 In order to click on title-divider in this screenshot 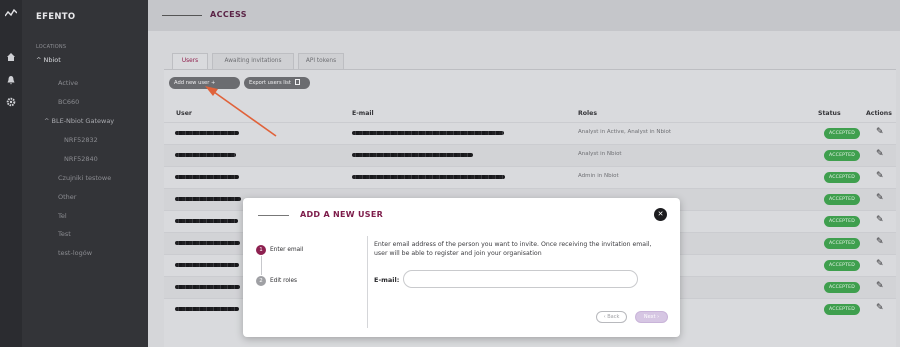, I will do `click(182, 15)`.